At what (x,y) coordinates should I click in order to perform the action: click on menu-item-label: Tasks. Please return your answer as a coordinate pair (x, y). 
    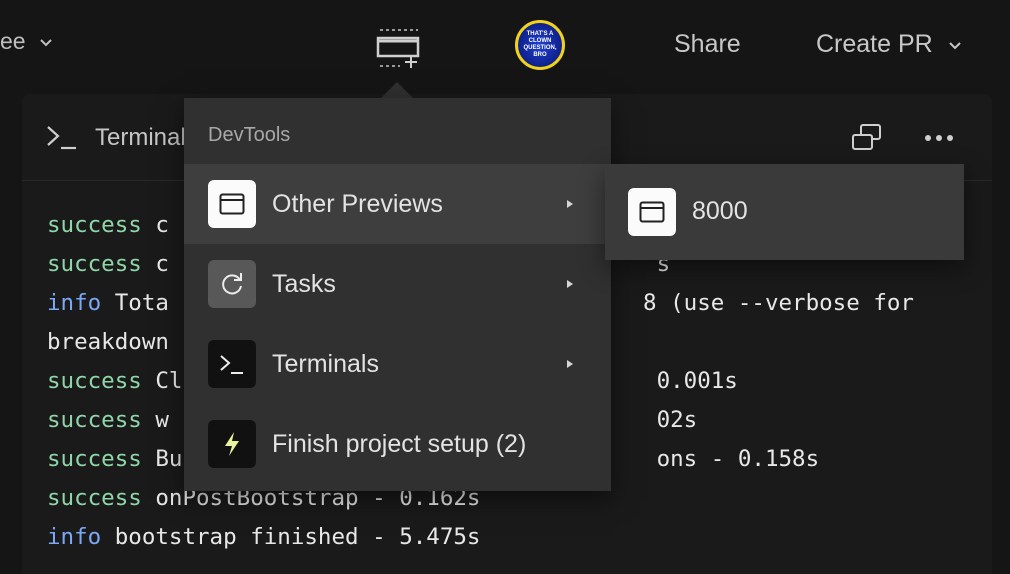
    Looking at the image, I should click on (304, 283).